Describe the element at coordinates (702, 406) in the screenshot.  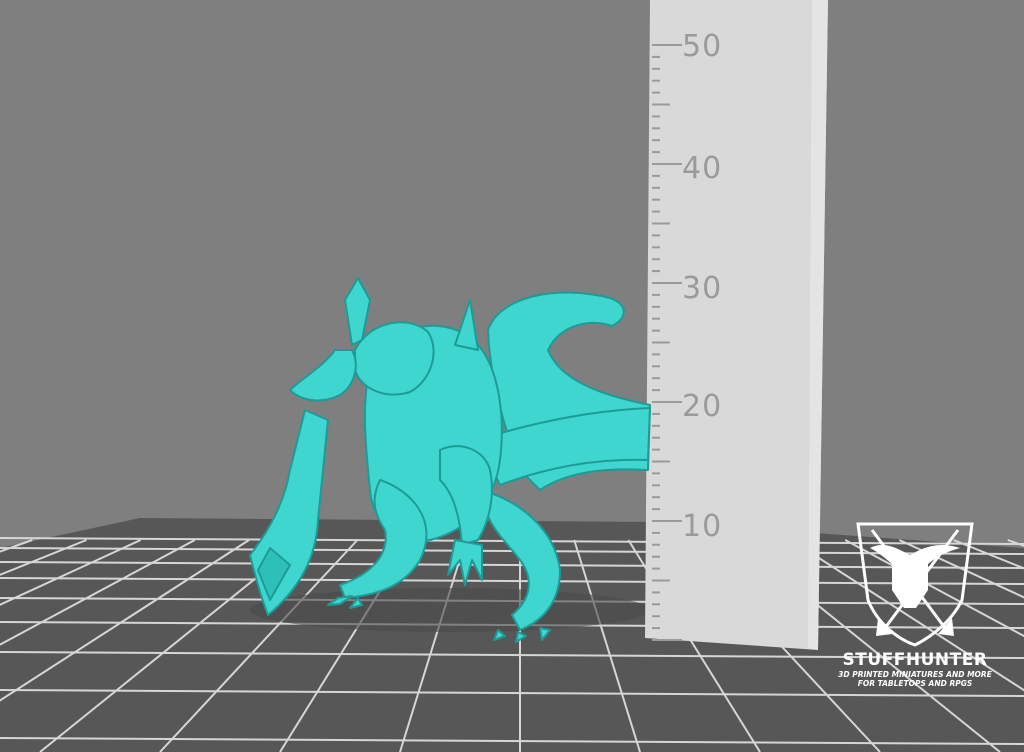
I see `ruler-label-20: 20` at that location.